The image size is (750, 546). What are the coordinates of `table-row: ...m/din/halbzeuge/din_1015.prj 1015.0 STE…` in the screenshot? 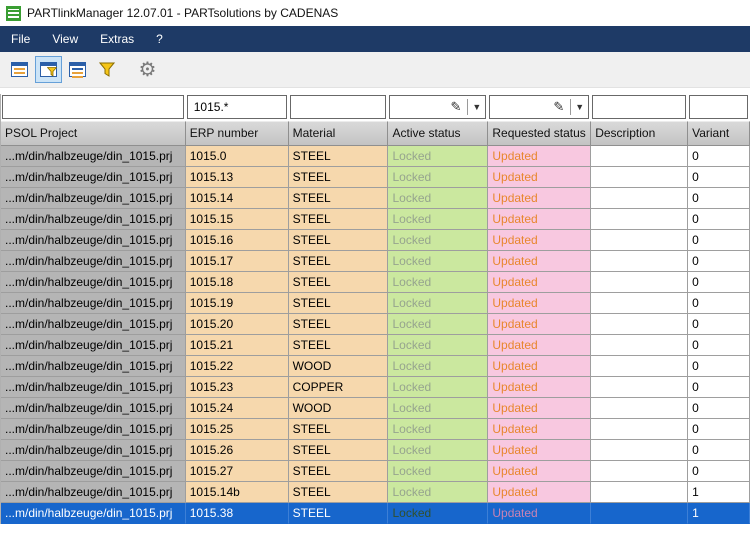 It's located at (375, 156).